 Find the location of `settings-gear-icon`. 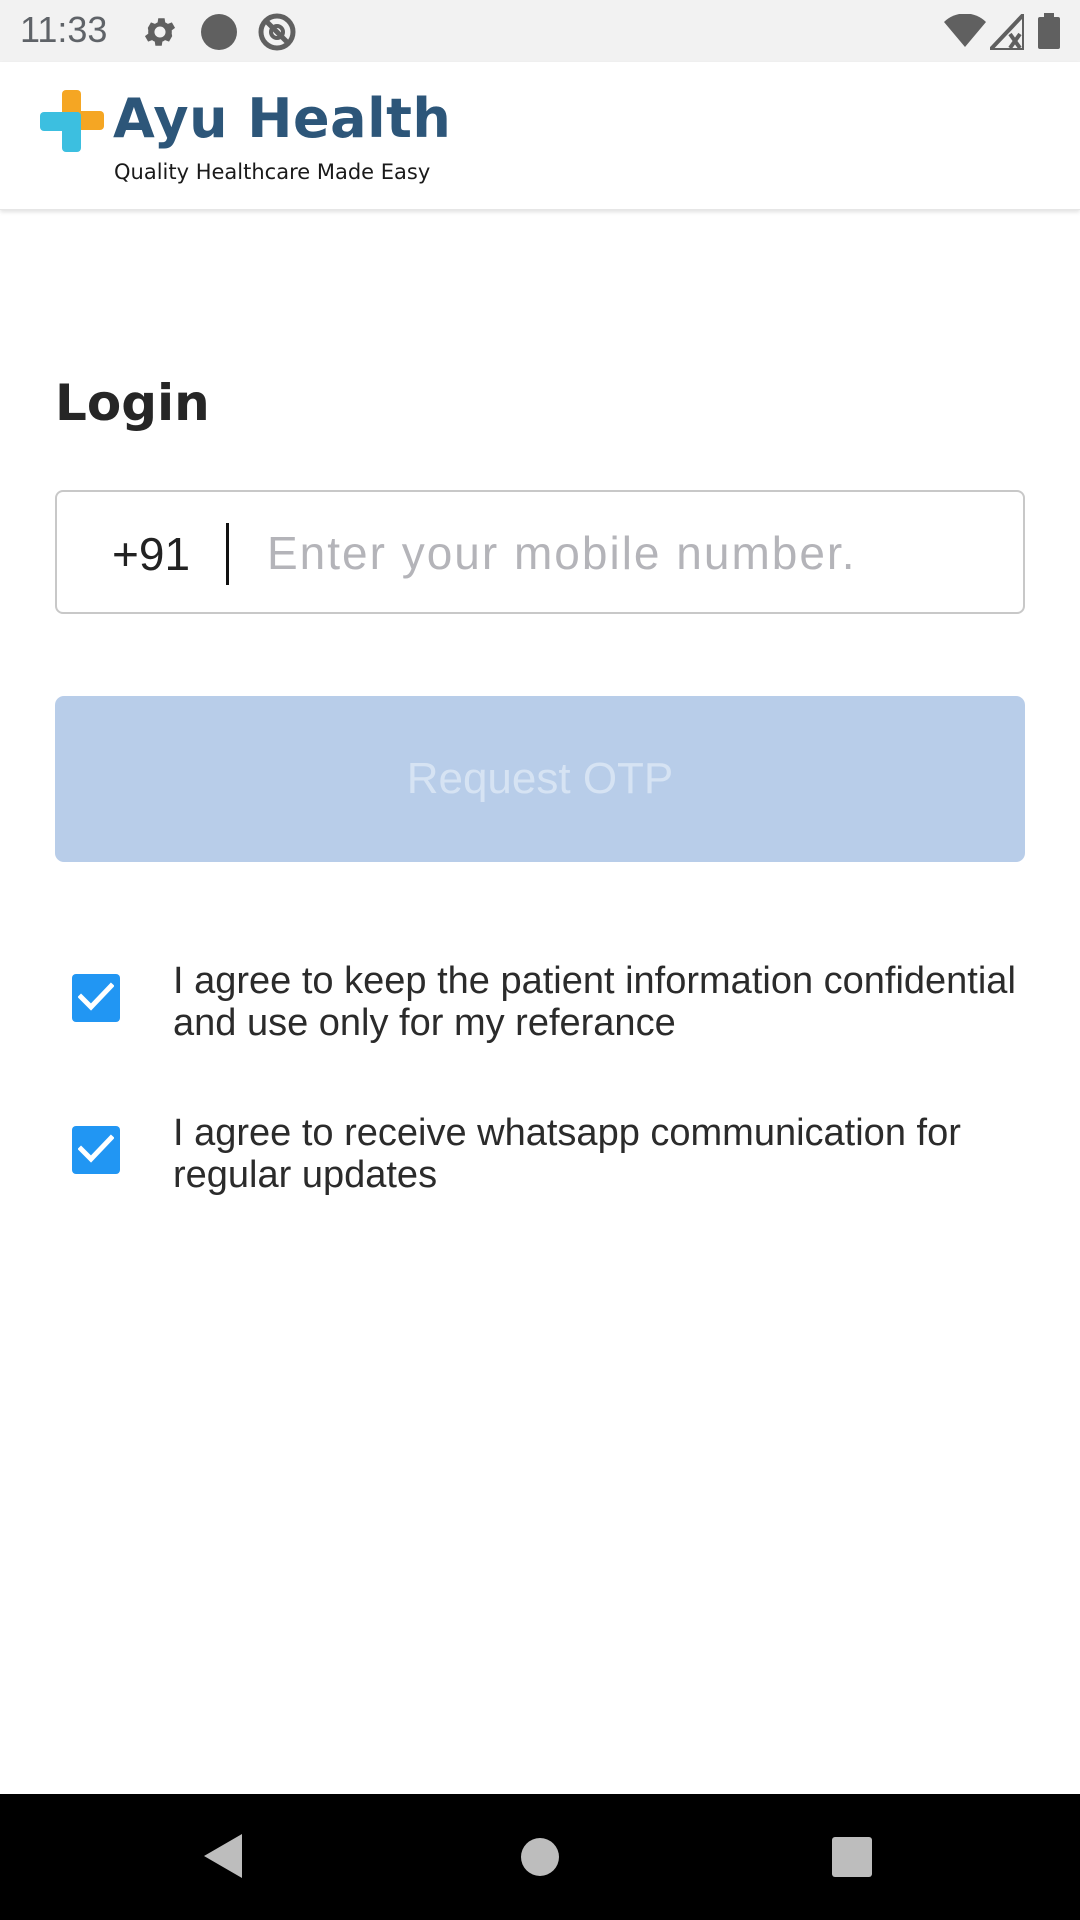

settings-gear-icon is located at coordinates (160, 34).